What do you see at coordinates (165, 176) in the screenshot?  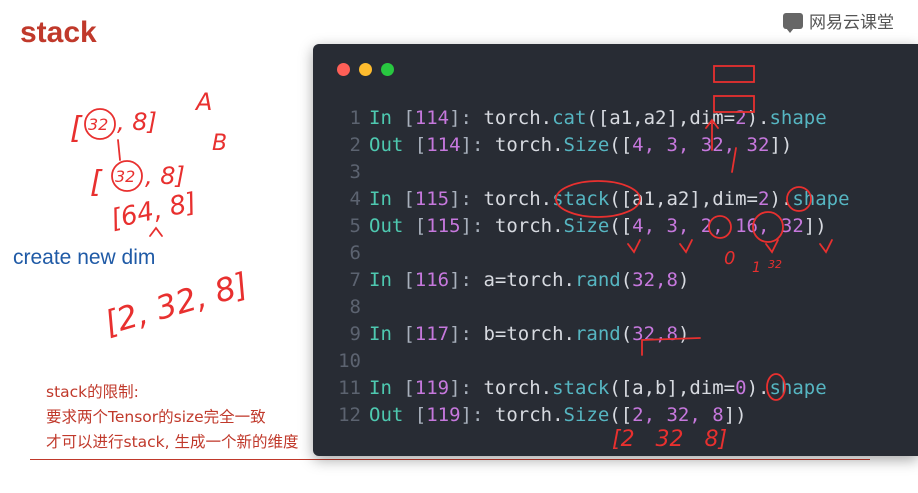 I see `b-shape-rest: , 8]` at bounding box center [165, 176].